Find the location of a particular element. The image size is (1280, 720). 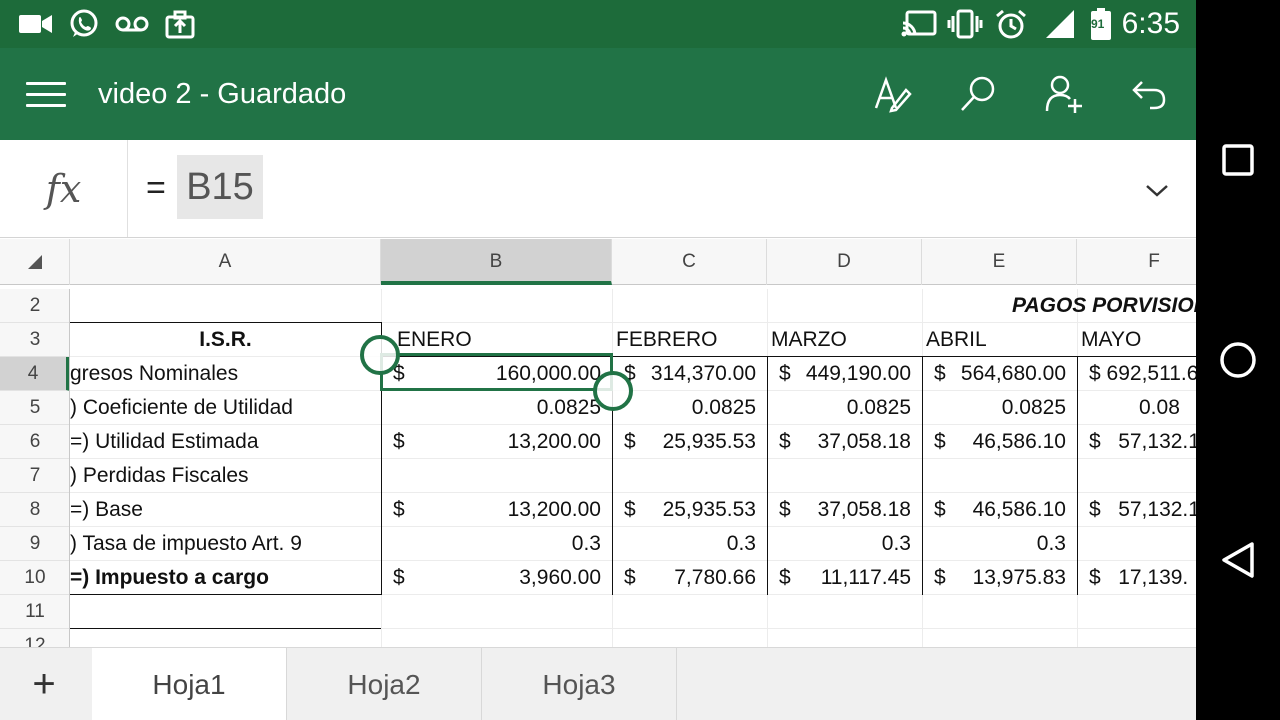

cell-label-base: =) Base is located at coordinates (225, 510).